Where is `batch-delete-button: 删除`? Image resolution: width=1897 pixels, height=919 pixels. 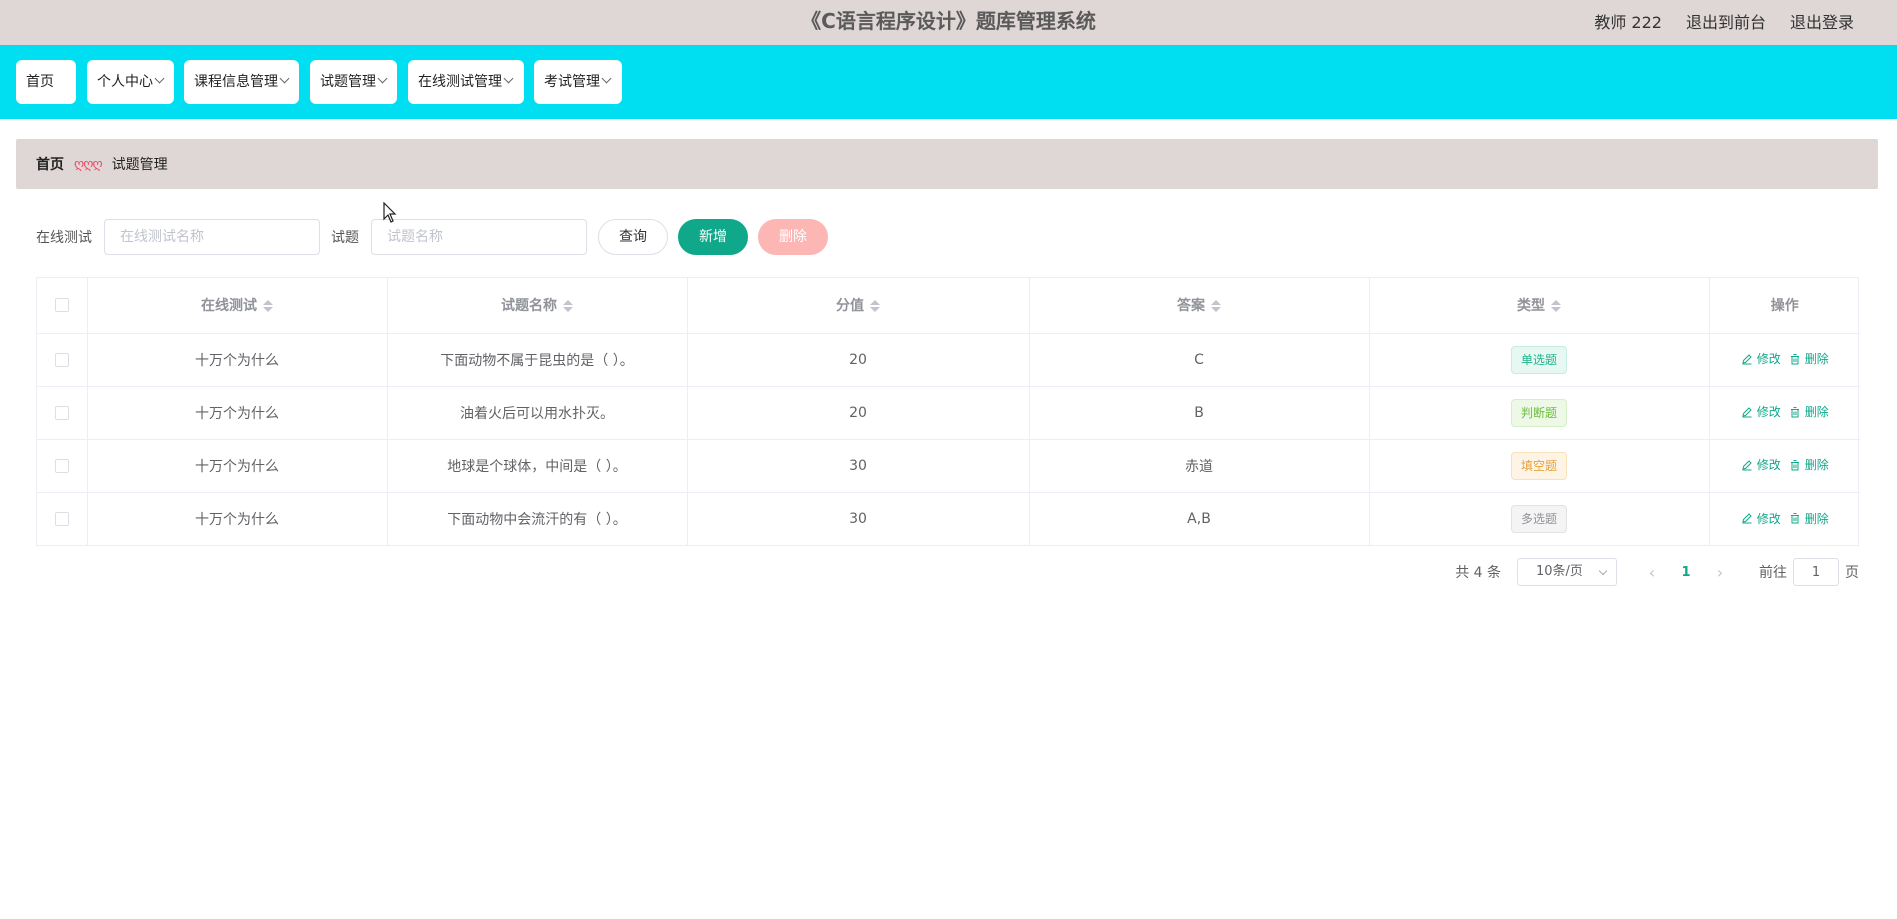
batch-delete-button: 删除 is located at coordinates (793, 237).